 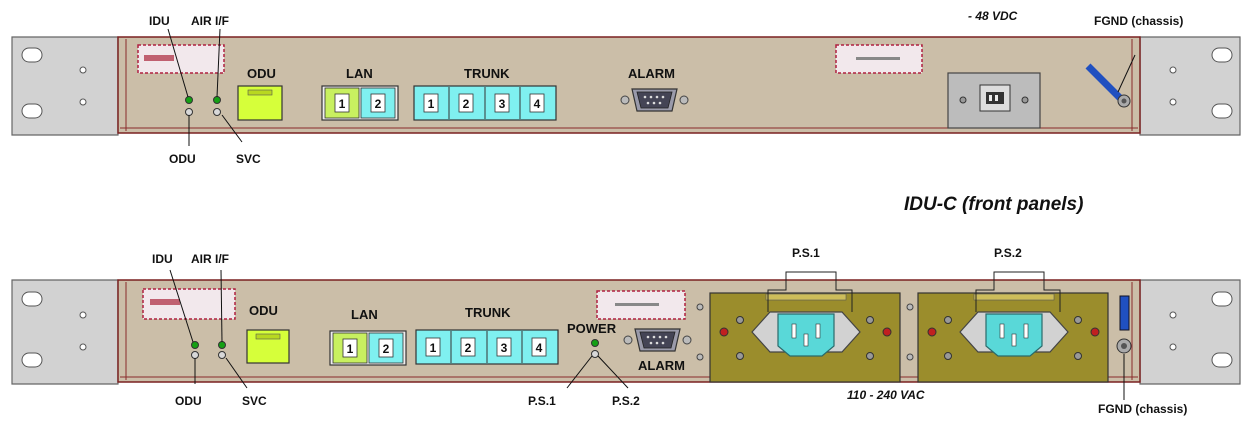 What do you see at coordinates (993, 16) in the screenshot?
I see `dc-voltage-label: - 48 VDC` at bounding box center [993, 16].